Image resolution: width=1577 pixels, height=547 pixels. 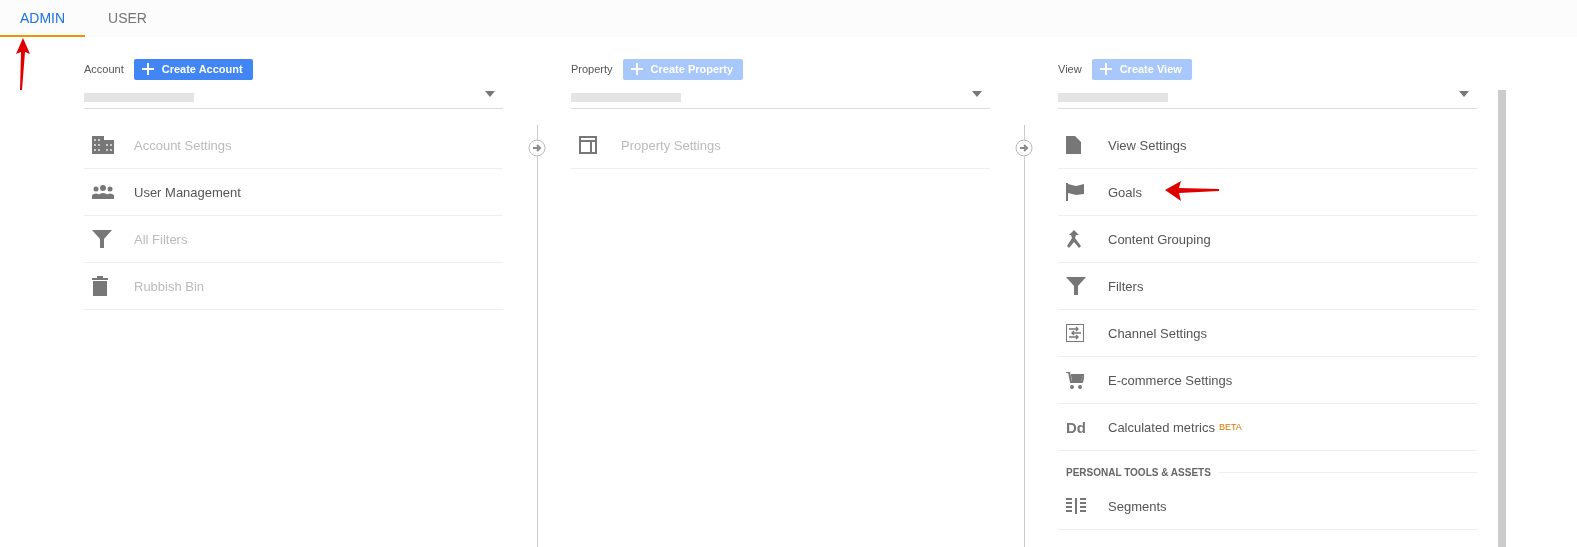 What do you see at coordinates (1075, 333) in the screenshot?
I see `channel-icon` at bounding box center [1075, 333].